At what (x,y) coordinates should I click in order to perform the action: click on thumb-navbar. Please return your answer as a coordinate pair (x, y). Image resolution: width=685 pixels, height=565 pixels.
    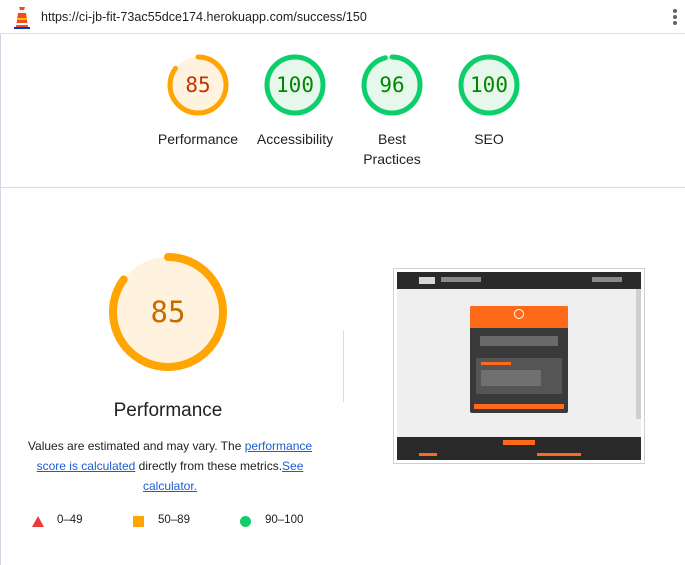
    Looking at the image, I should click on (519, 280).